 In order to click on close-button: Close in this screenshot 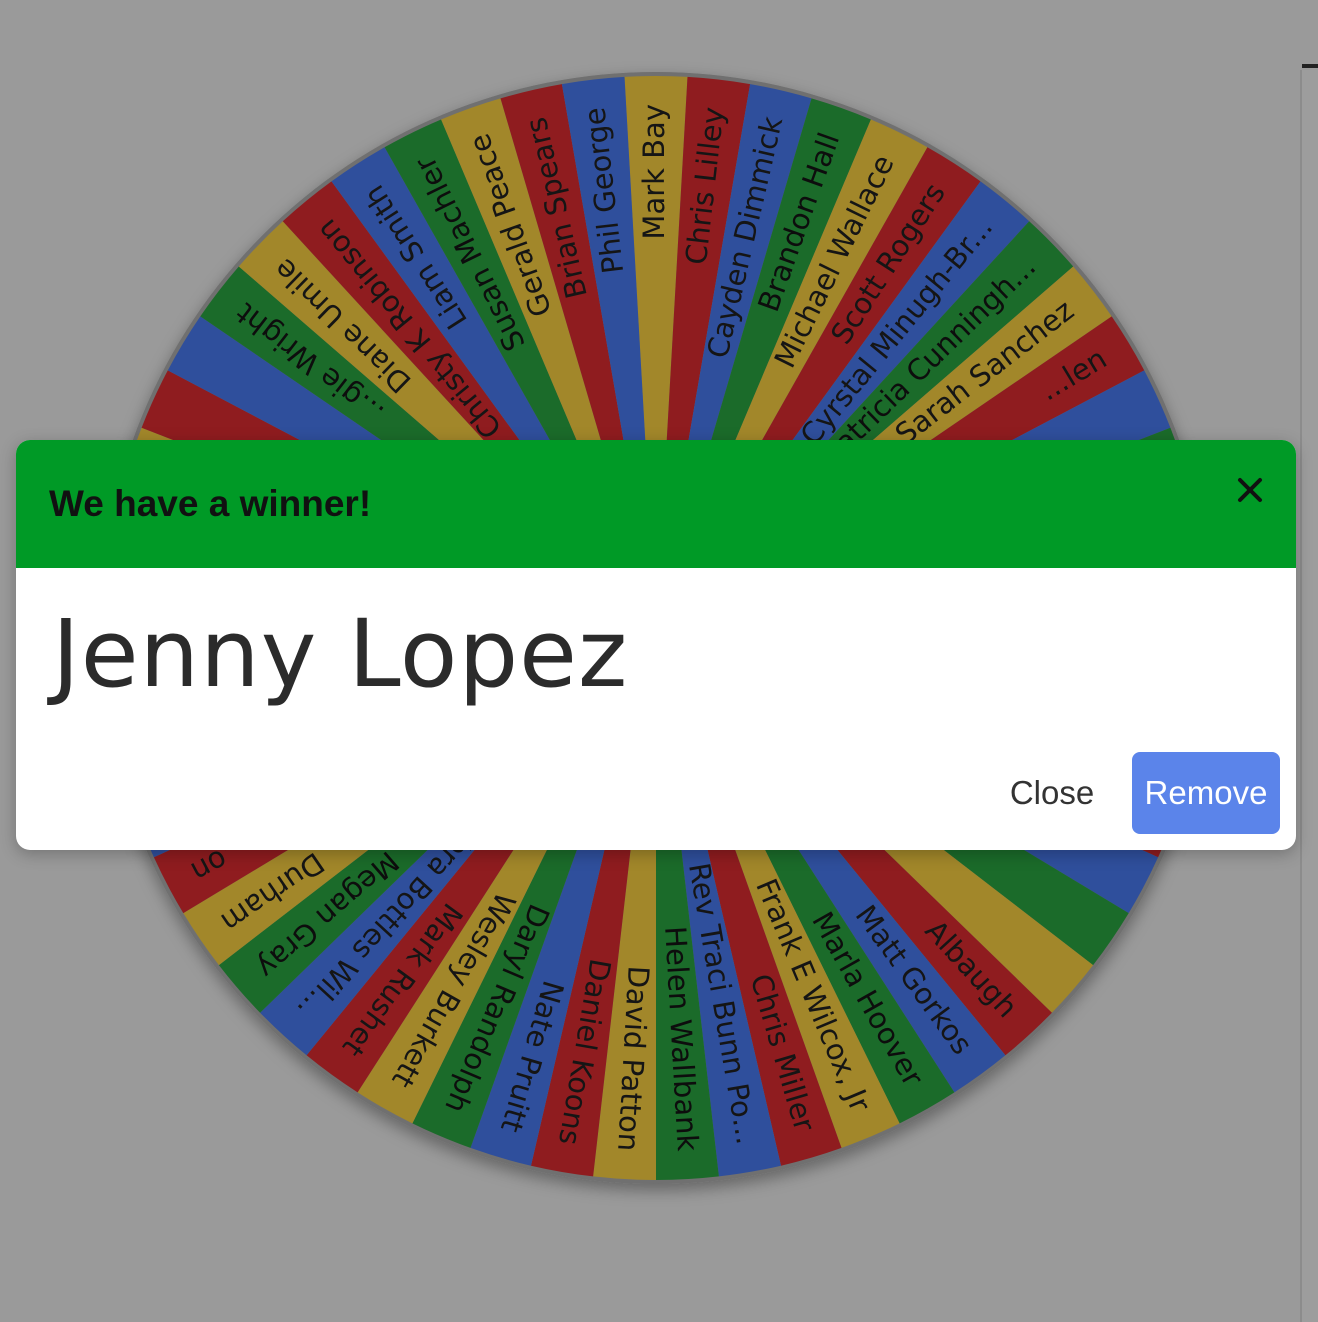, I will do `click(1052, 793)`.